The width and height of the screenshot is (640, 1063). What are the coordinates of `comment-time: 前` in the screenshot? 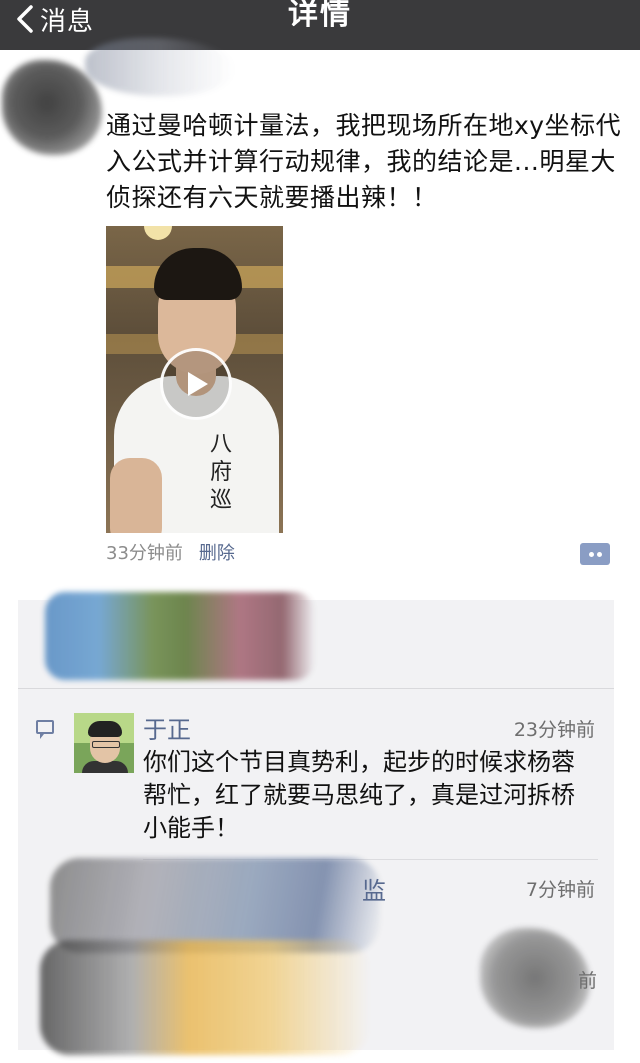 It's located at (588, 981).